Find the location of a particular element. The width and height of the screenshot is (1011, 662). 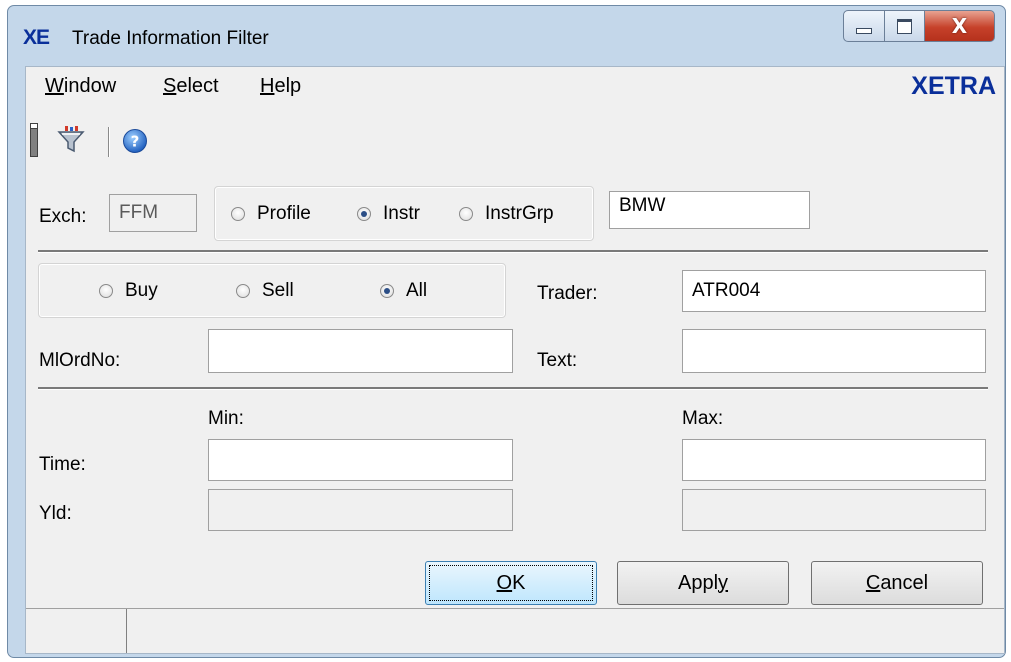

apply-button: Appl y is located at coordinates (703, 583).